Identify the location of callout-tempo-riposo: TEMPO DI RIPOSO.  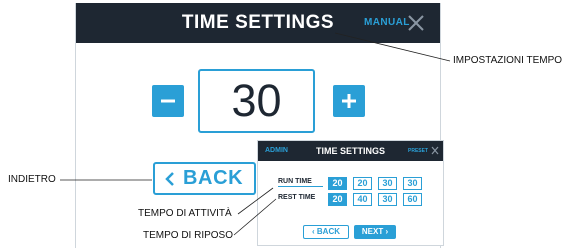
(188, 235).